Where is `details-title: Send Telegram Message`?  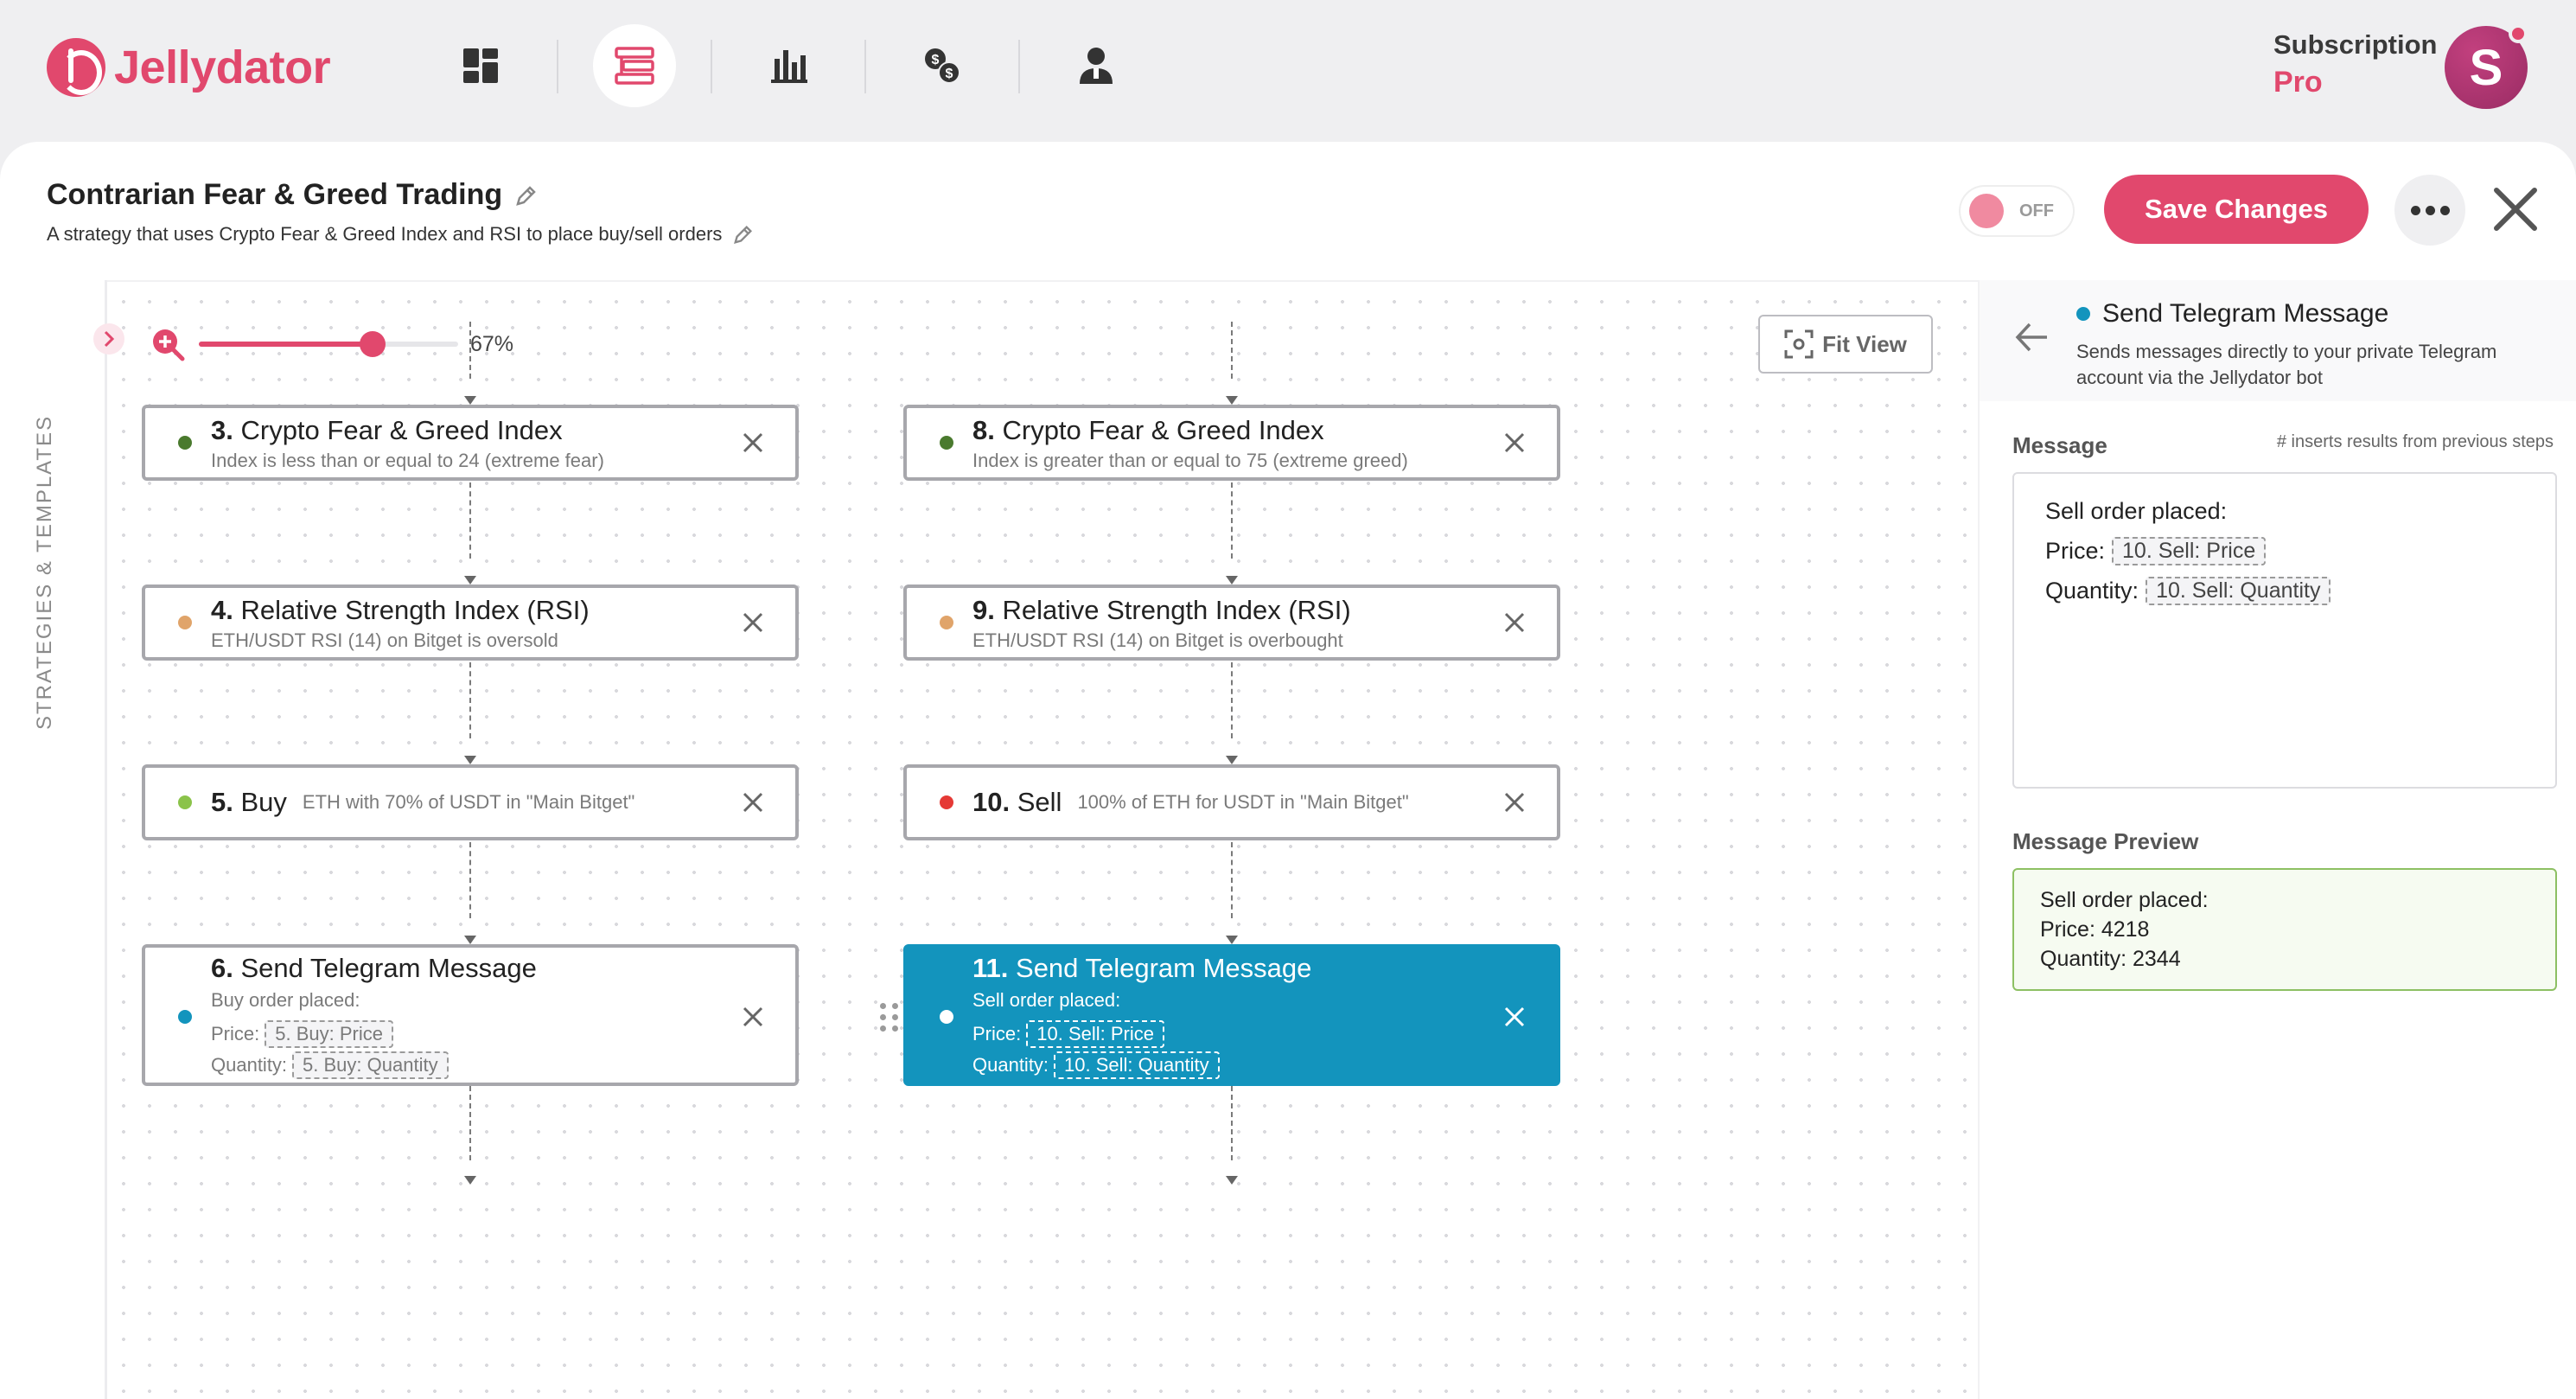
details-title: Send Telegram Message is located at coordinates (2245, 313).